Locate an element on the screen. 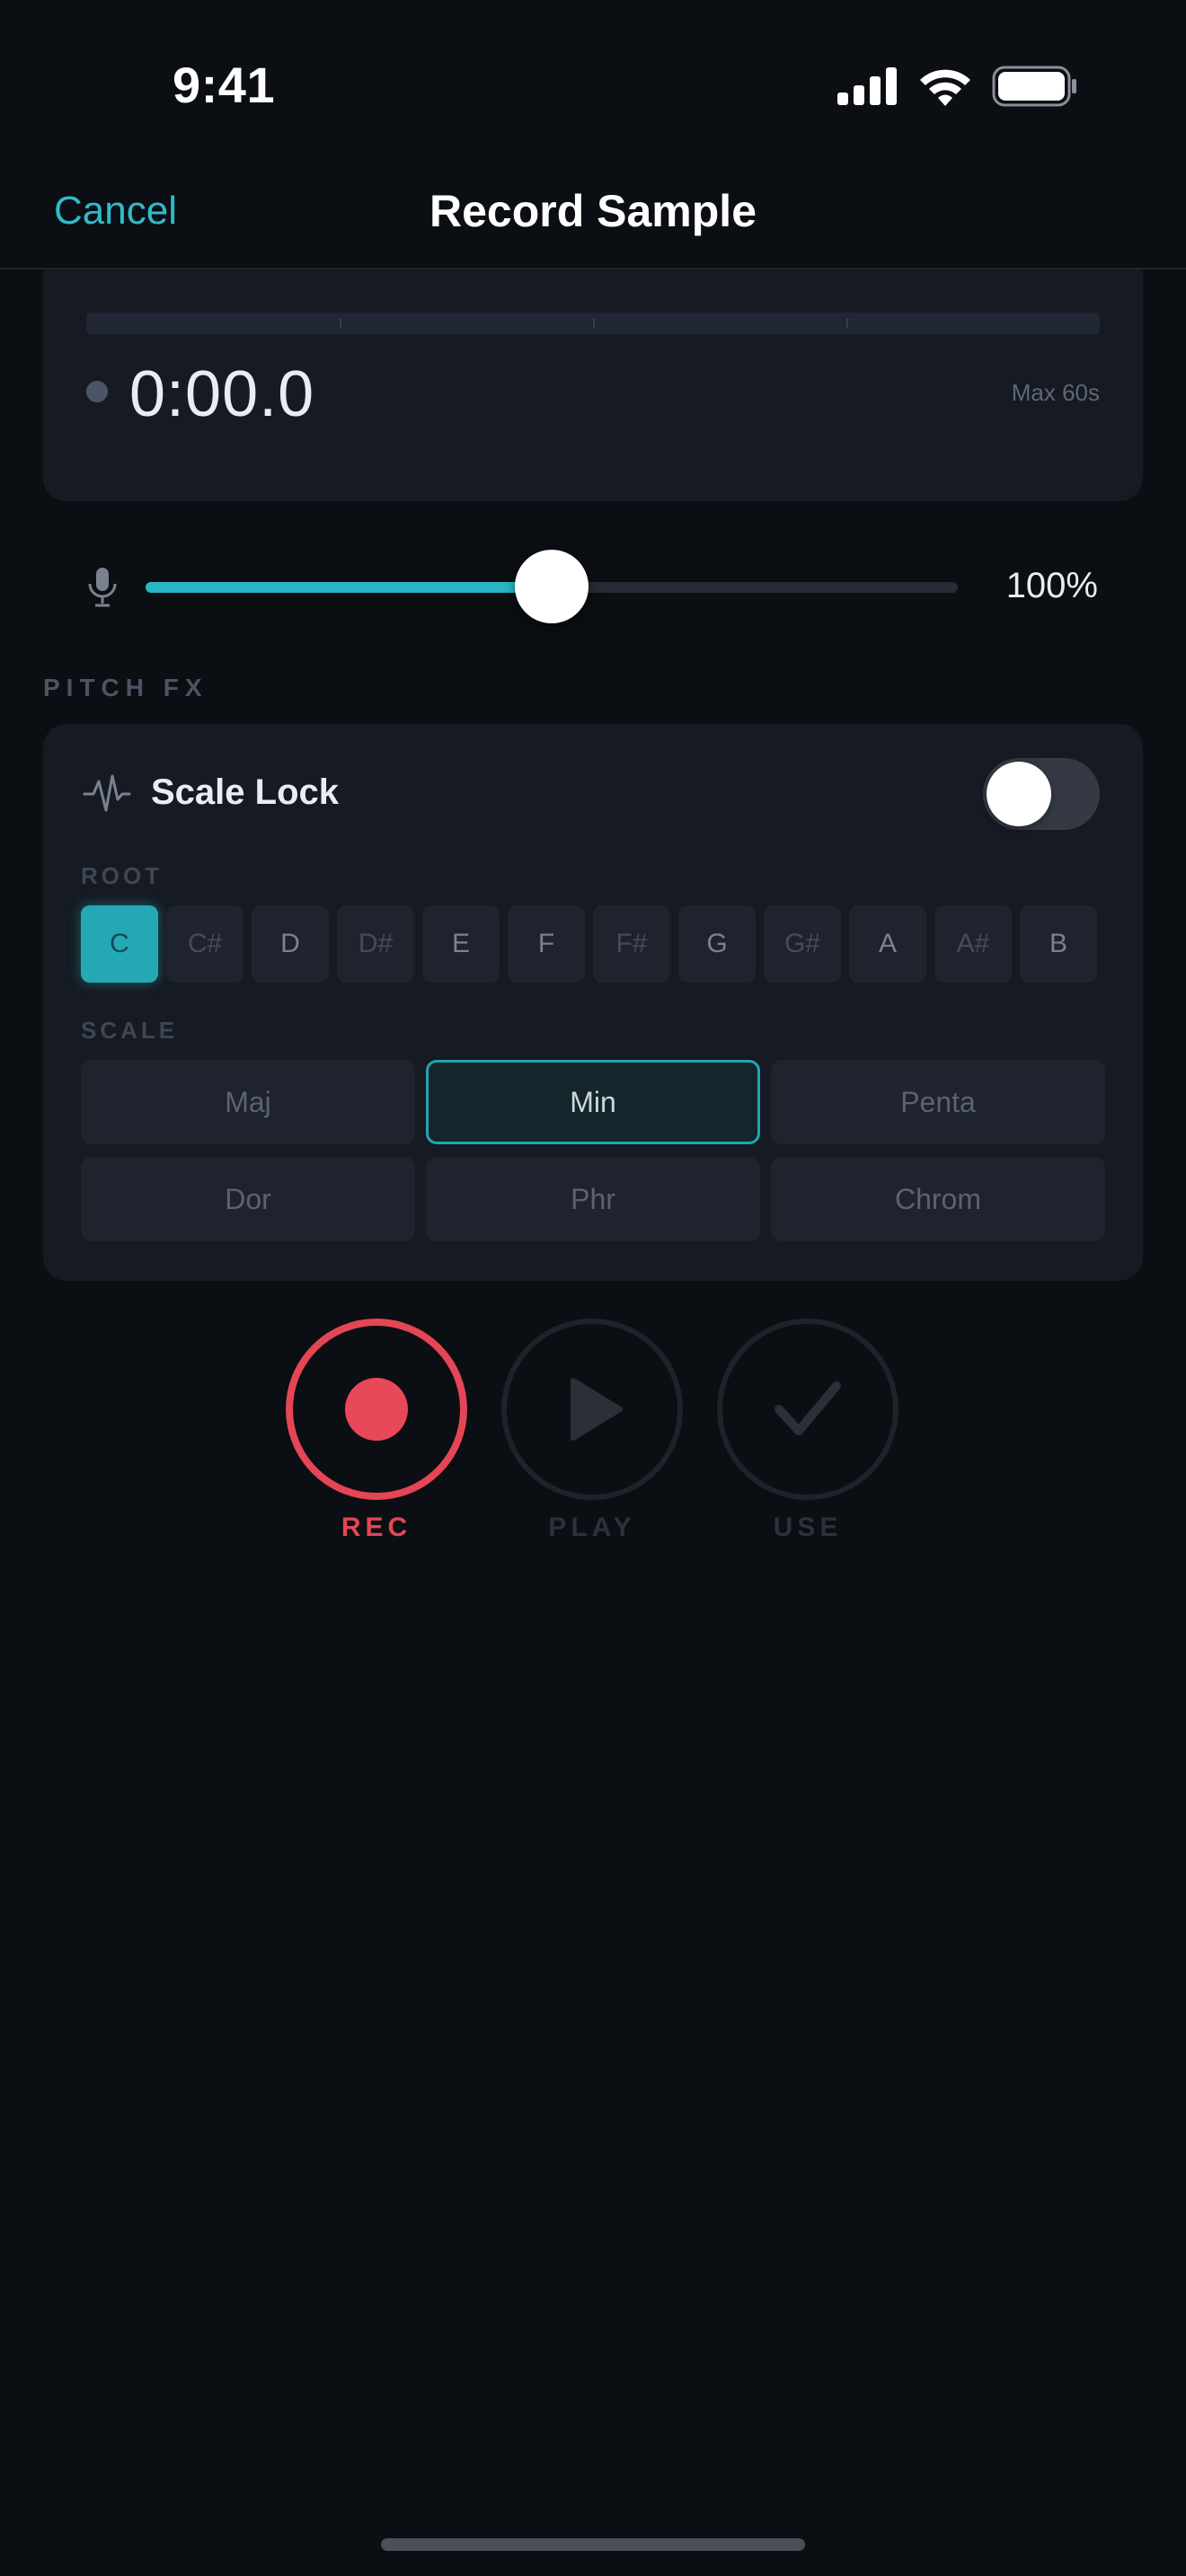 The image size is (1186, 2576). scale-option-penta: Penta is located at coordinates (938, 1102).